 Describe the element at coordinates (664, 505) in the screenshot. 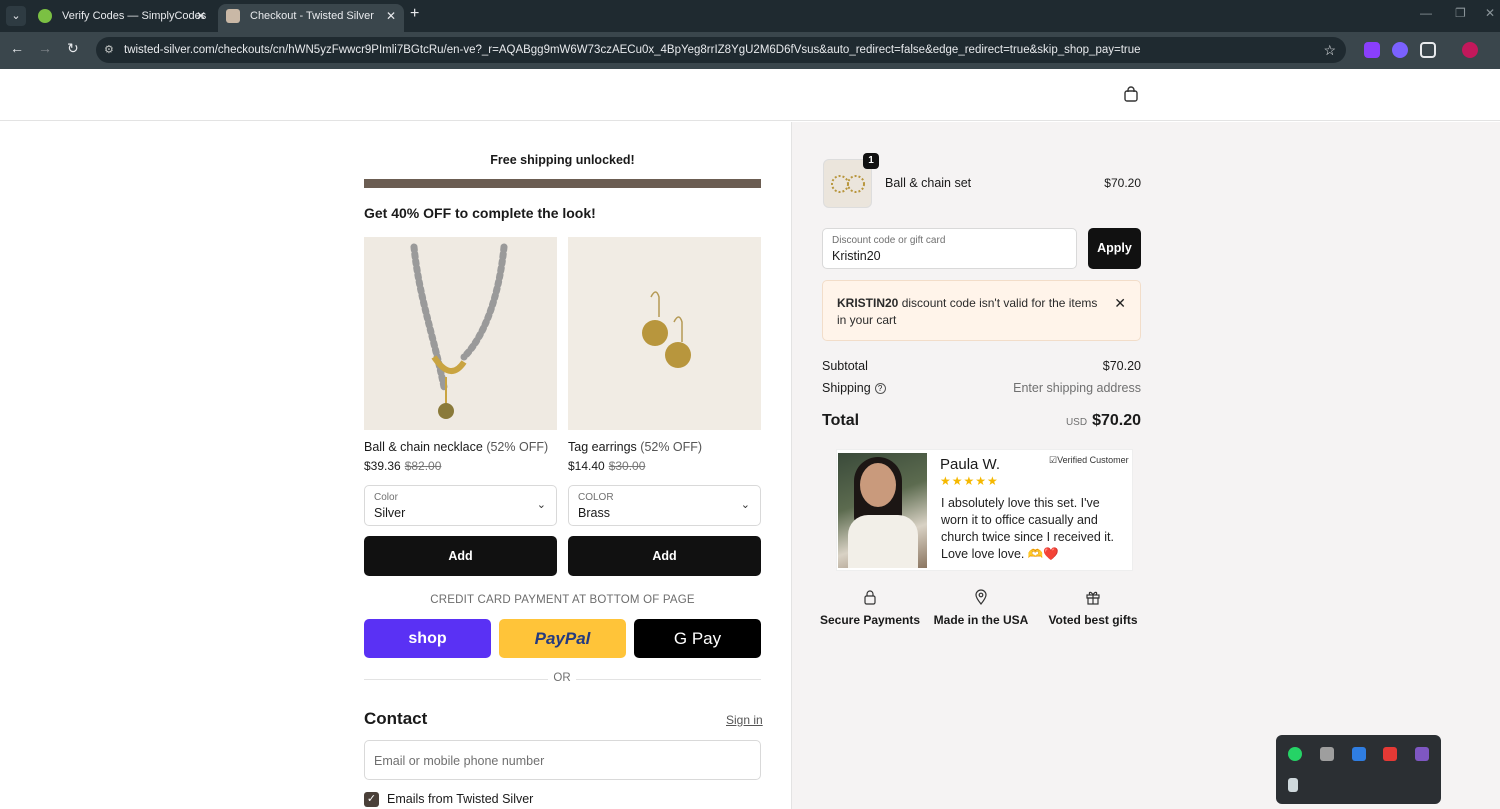

I see `color-select-earrings: COLOR Brass ⌄` at that location.